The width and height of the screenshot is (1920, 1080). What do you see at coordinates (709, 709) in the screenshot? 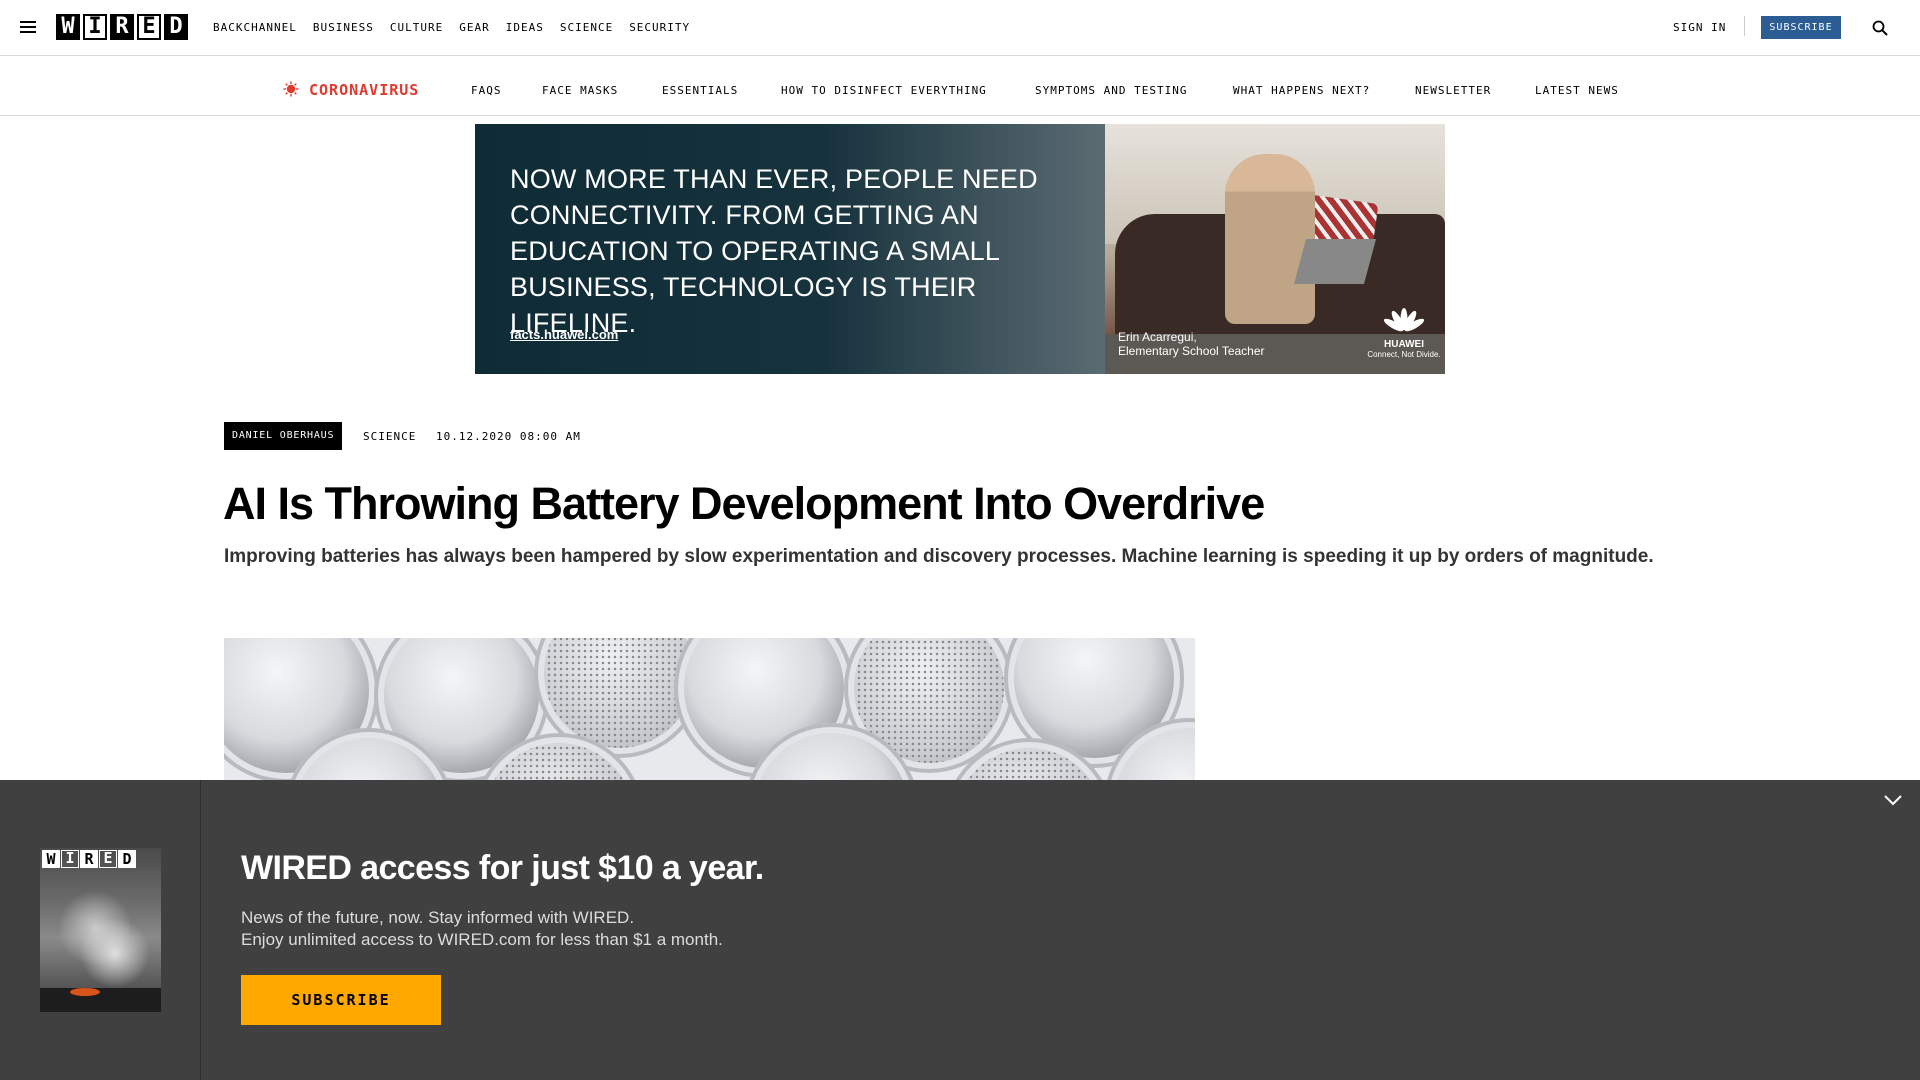
I see `hero-image` at bounding box center [709, 709].